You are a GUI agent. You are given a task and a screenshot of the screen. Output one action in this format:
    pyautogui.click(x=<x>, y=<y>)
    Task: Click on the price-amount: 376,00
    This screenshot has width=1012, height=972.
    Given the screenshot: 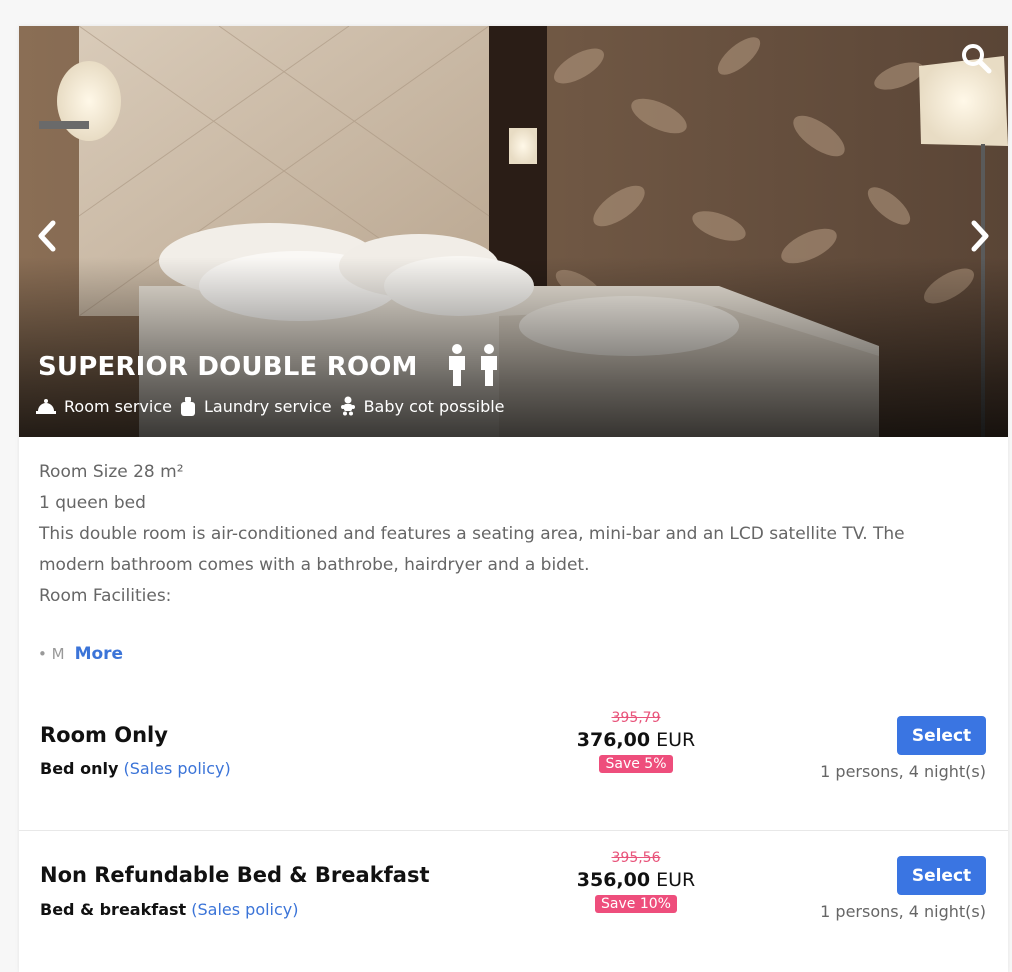 What is the action you would take?
    pyautogui.click(x=613, y=740)
    